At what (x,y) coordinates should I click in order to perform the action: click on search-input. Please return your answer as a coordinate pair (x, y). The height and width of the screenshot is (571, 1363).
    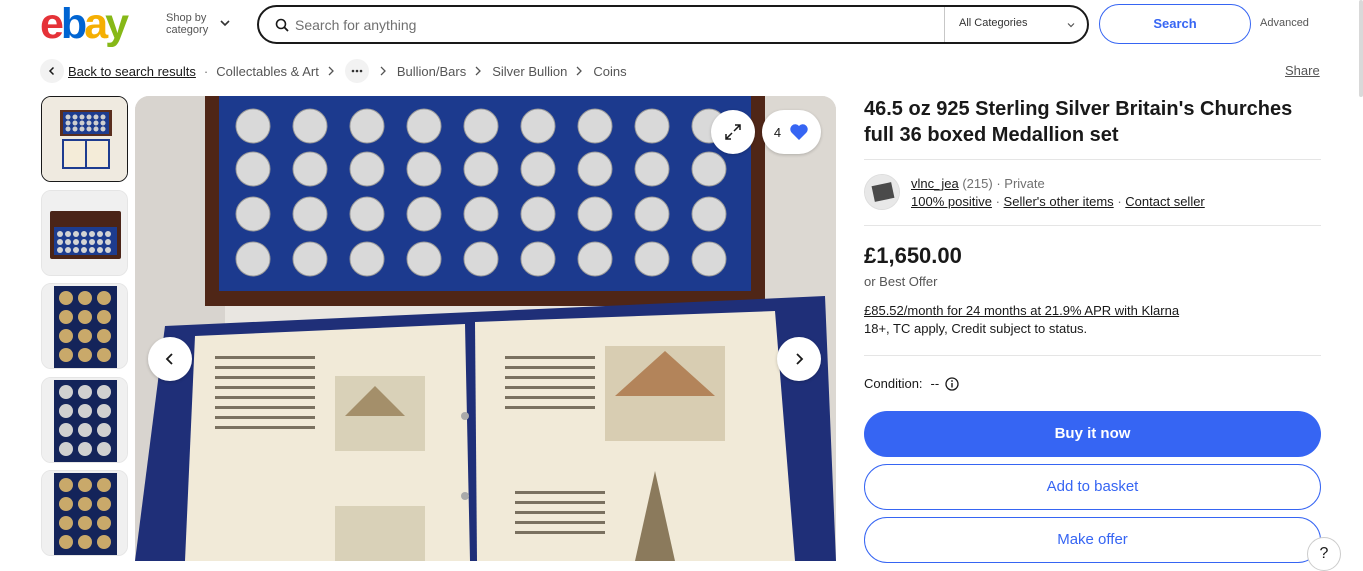
    Looking at the image, I should click on (615, 24).